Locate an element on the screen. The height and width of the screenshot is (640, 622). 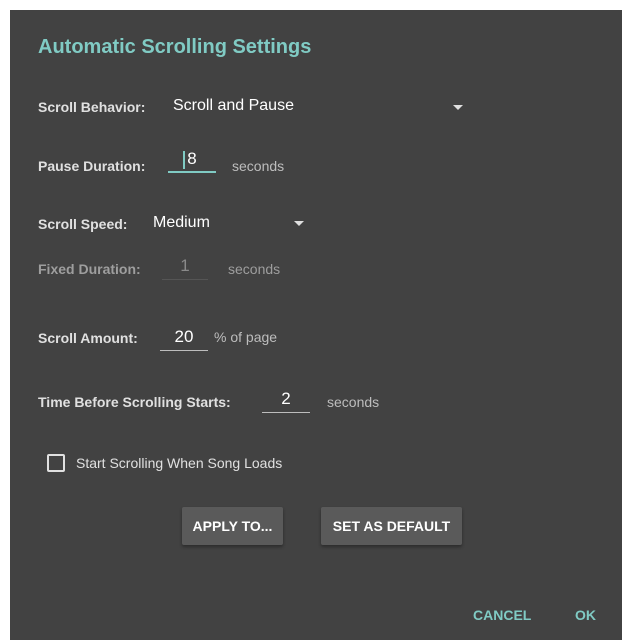
ok-button: OK is located at coordinates (585, 615).